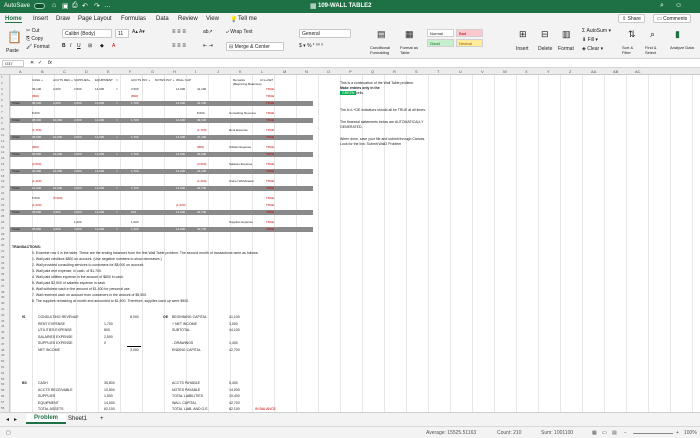  What do you see at coordinates (40, 19) in the screenshot?
I see `tab-insert: Insert` at bounding box center [40, 19].